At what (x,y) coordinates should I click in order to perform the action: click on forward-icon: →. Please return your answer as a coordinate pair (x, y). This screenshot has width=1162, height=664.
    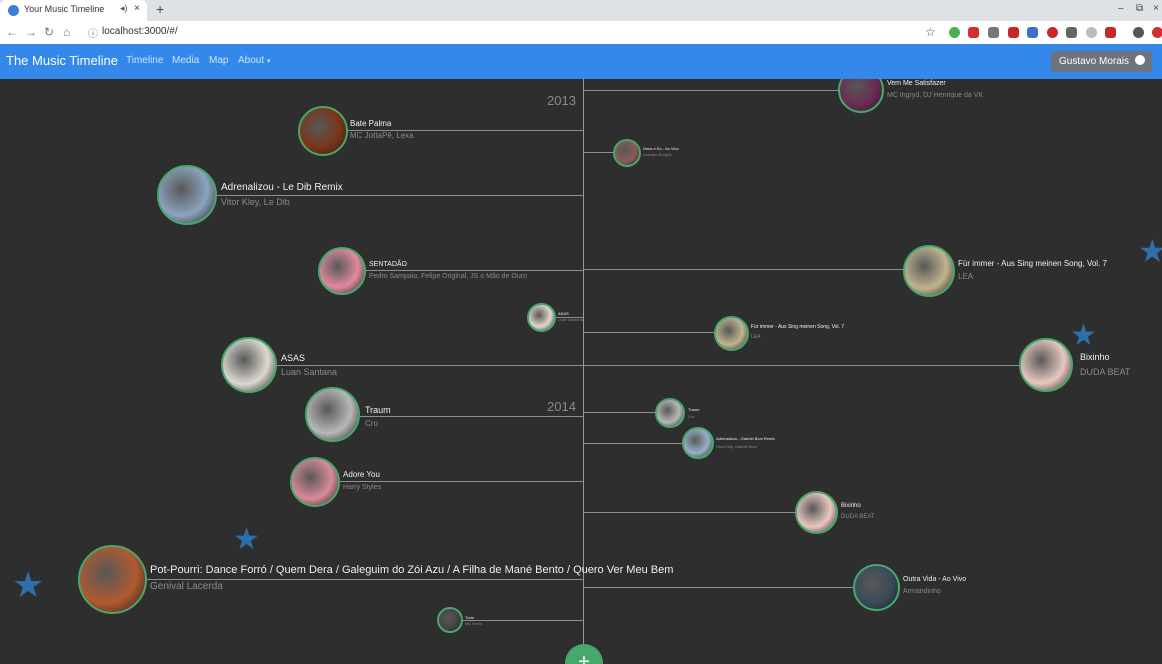
    Looking at the image, I should click on (31, 32).